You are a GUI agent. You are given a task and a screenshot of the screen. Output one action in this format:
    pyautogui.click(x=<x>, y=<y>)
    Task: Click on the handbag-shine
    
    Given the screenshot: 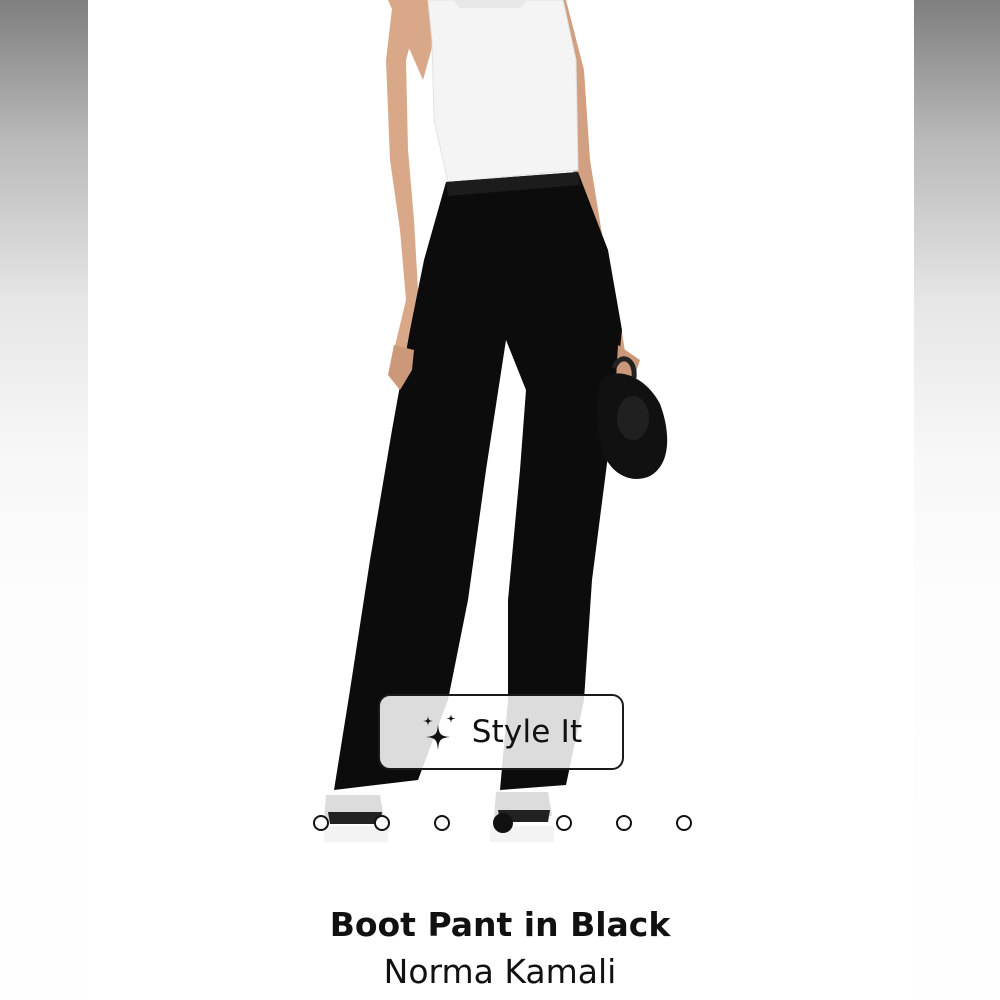 What is the action you would take?
    pyautogui.click(x=633, y=418)
    